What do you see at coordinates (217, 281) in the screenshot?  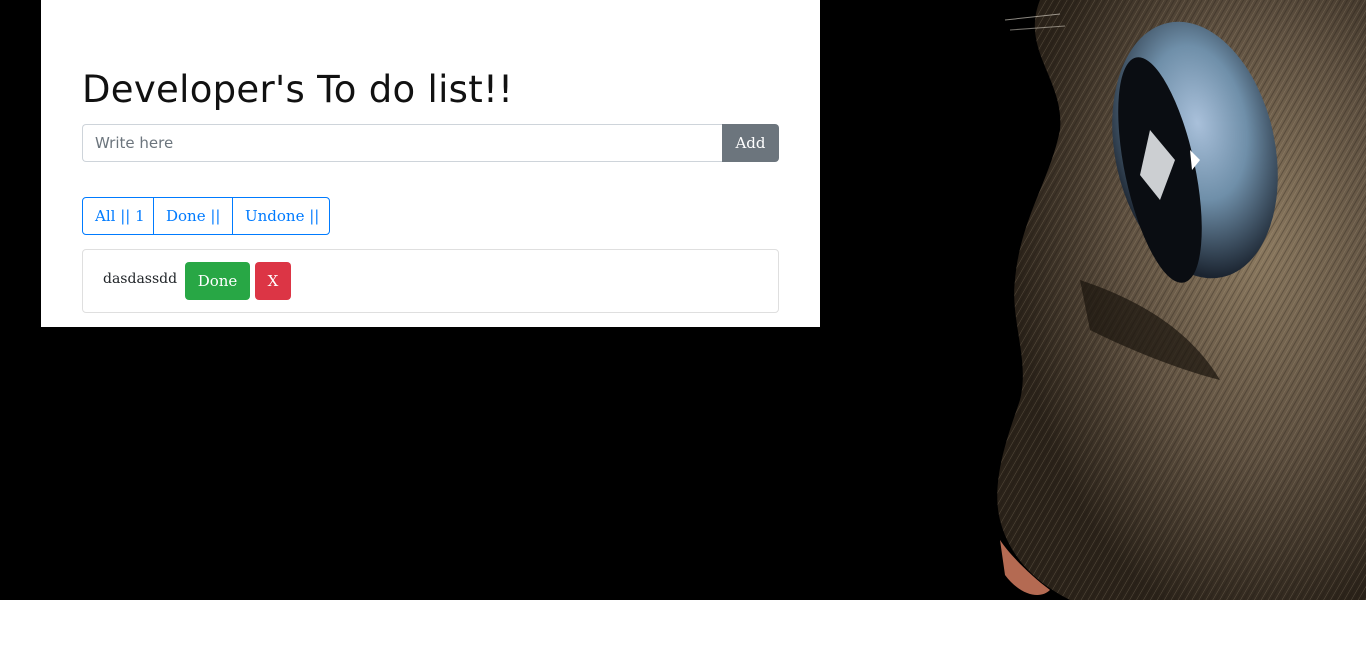 I see `mark-done-button: Done` at bounding box center [217, 281].